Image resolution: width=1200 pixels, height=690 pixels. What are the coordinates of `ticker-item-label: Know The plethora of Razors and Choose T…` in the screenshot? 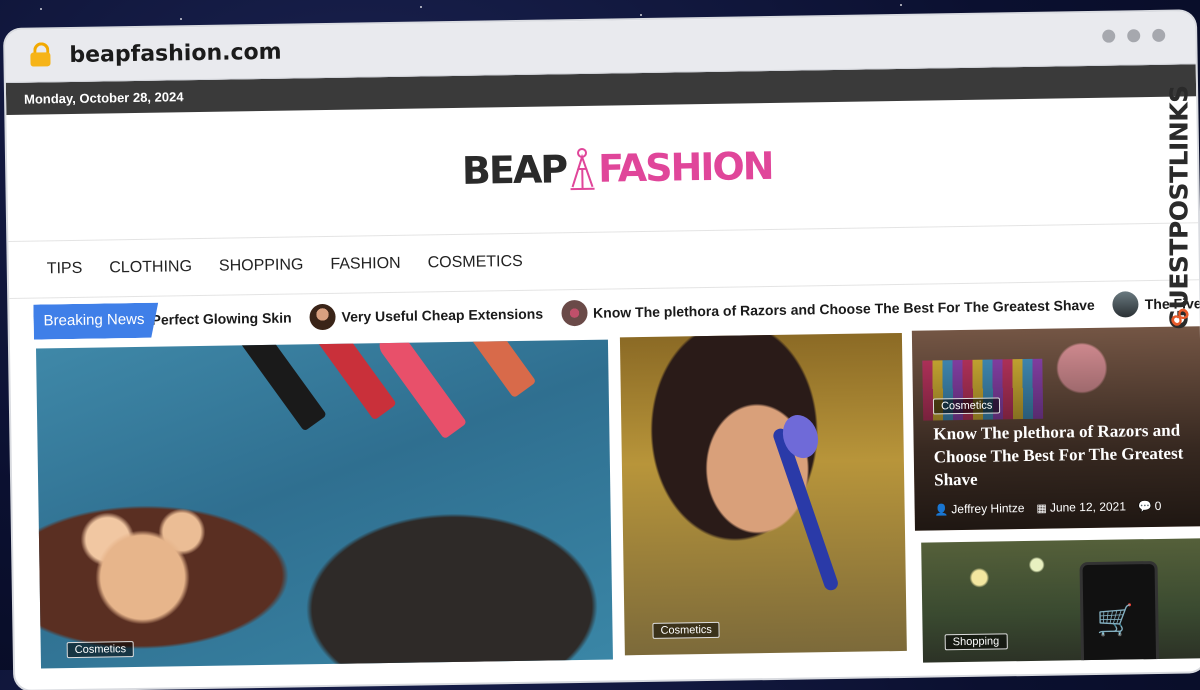 It's located at (843, 308).